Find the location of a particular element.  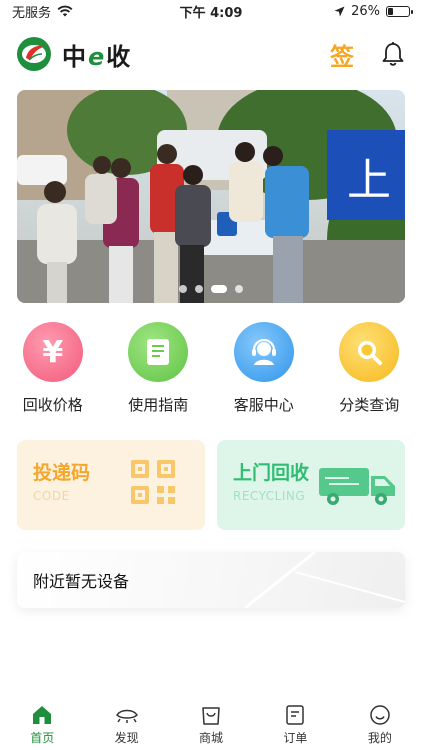

shortcut-user-guide: 使用指南 is located at coordinates (159, 368).